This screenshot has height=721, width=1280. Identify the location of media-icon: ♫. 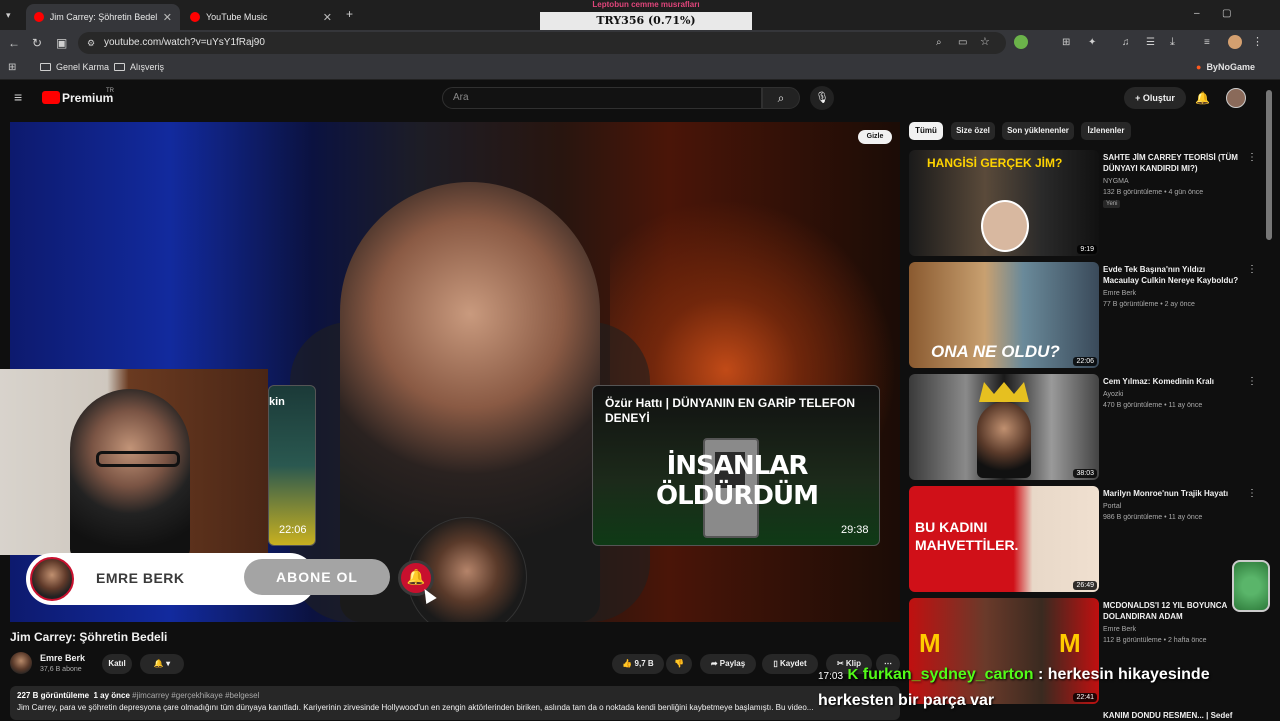
(1126, 43).